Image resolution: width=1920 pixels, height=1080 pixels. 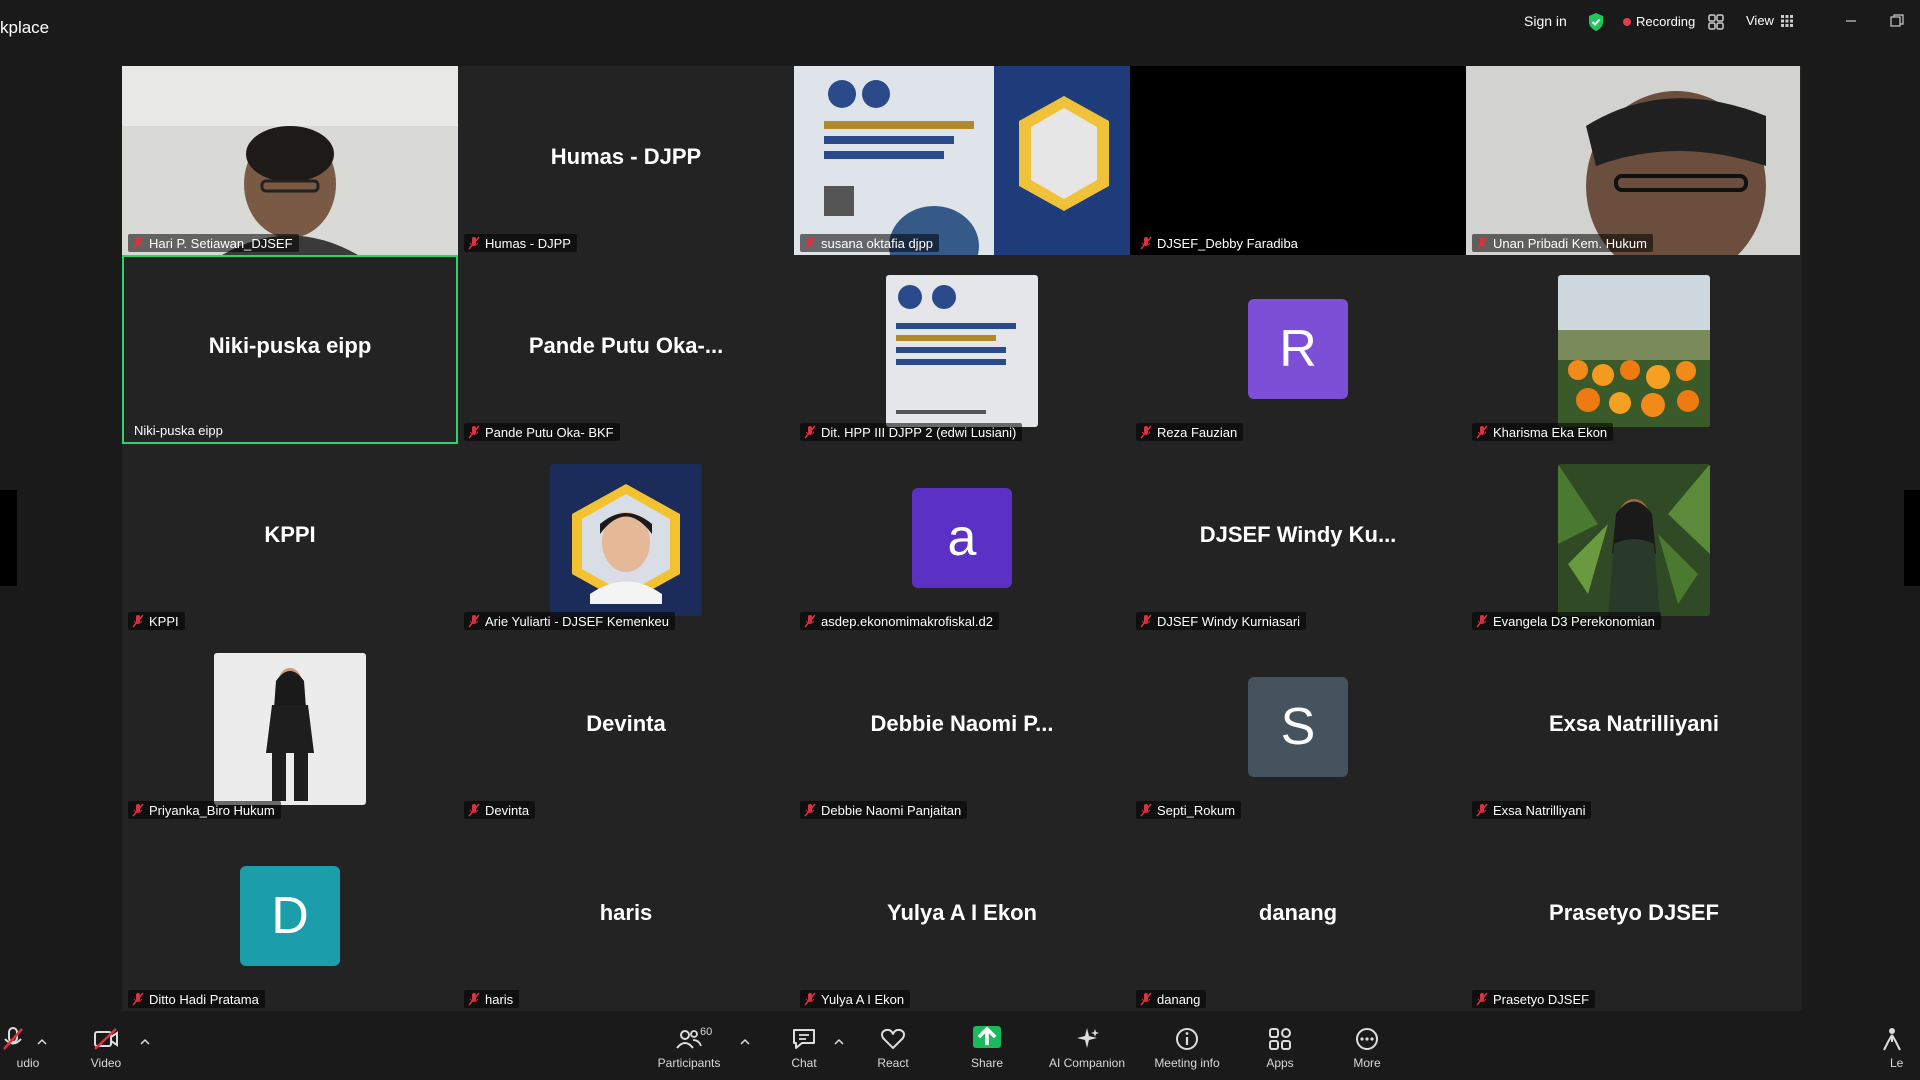 What do you see at coordinates (911, 432) in the screenshot?
I see `participant-name-label: Dit. HPP III DJPP 2 (edwi Lusiani)` at bounding box center [911, 432].